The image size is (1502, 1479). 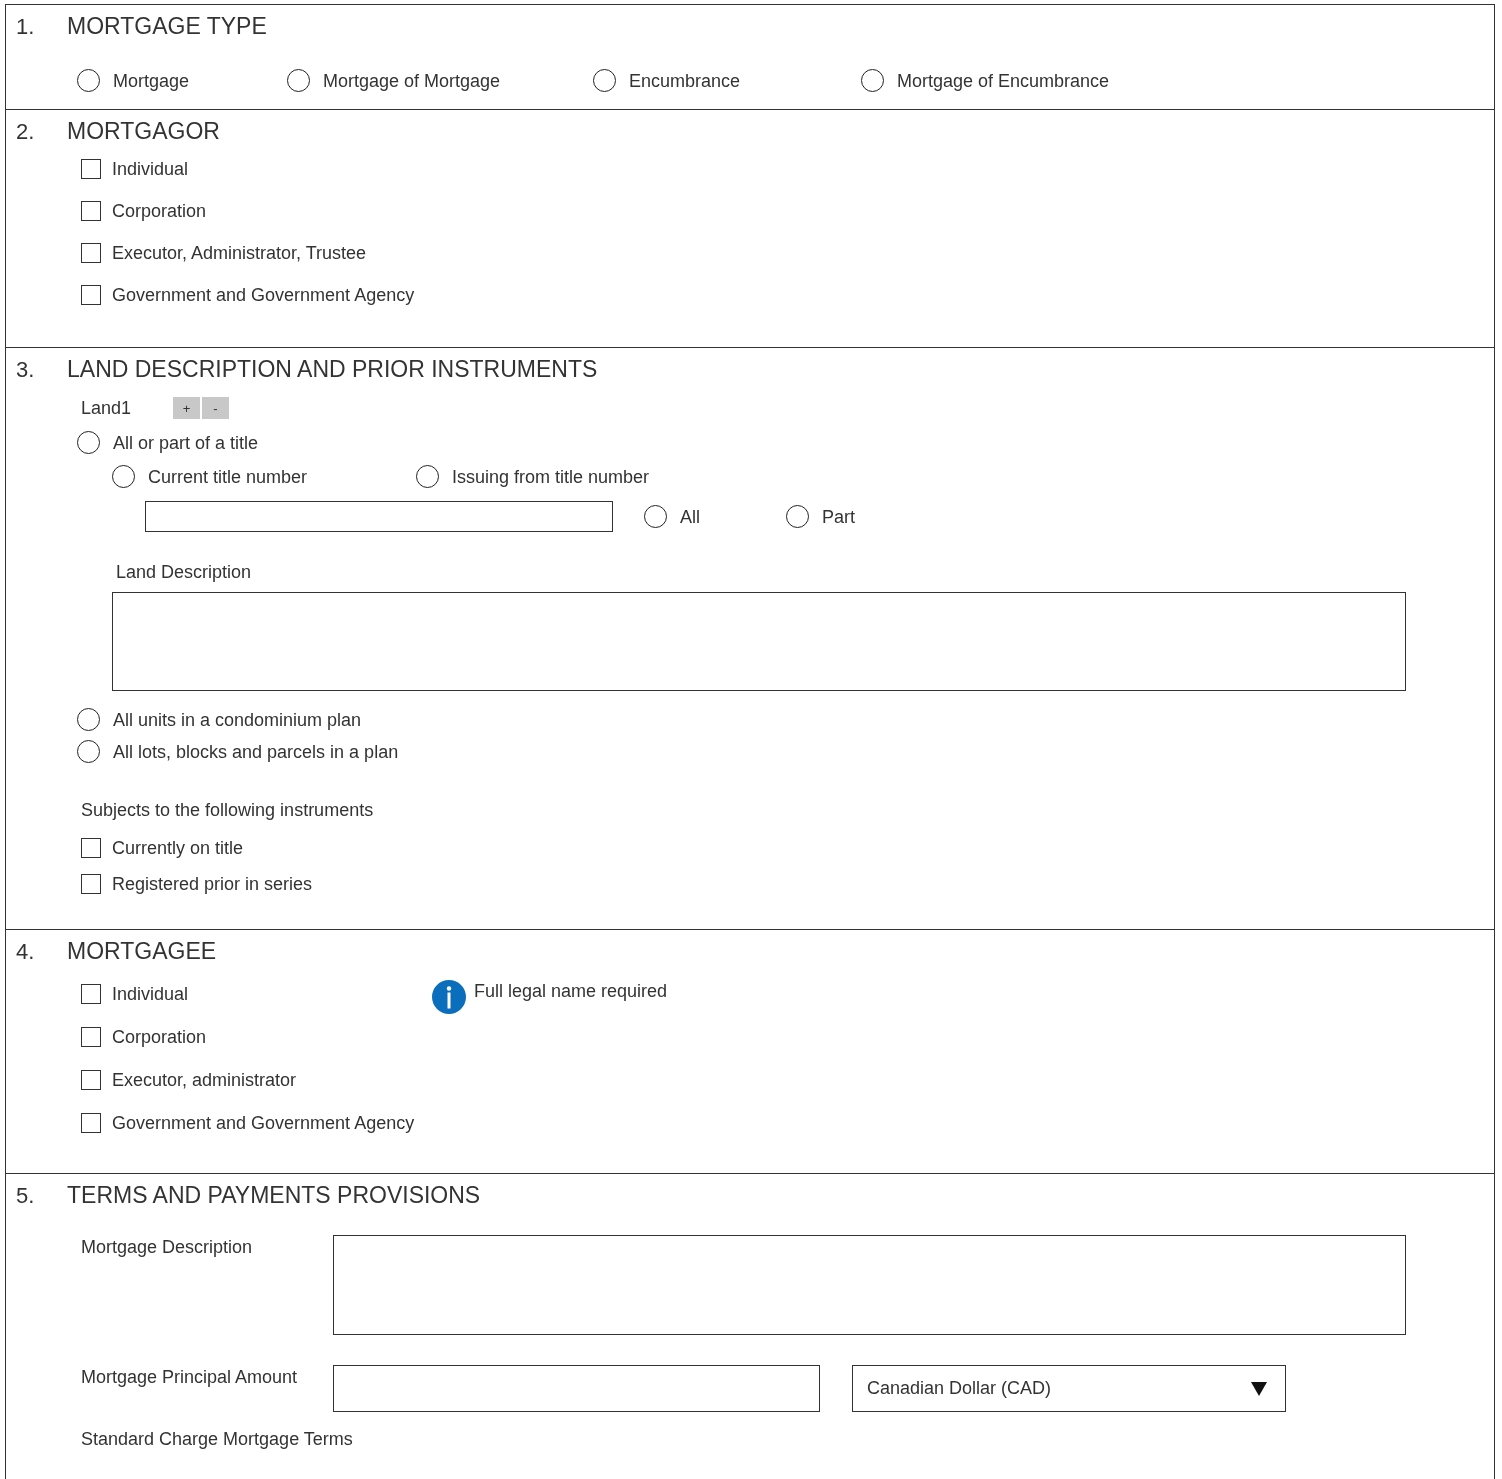 I want to click on standard-terms-label: Standard Charge Mortgage Terms, so click(x=217, y=1439).